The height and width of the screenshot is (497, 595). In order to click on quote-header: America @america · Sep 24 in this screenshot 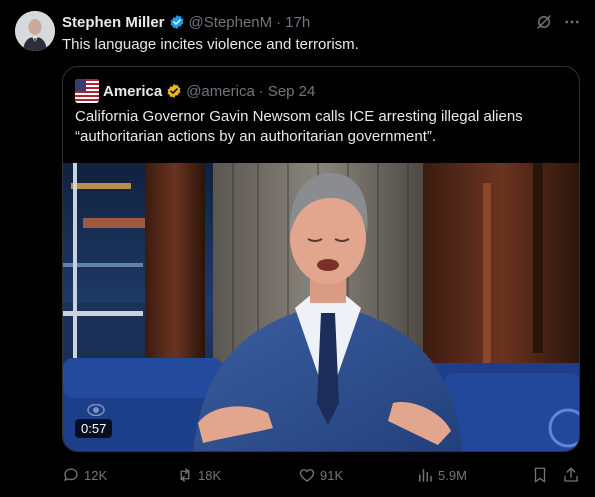, I will do `click(195, 91)`.